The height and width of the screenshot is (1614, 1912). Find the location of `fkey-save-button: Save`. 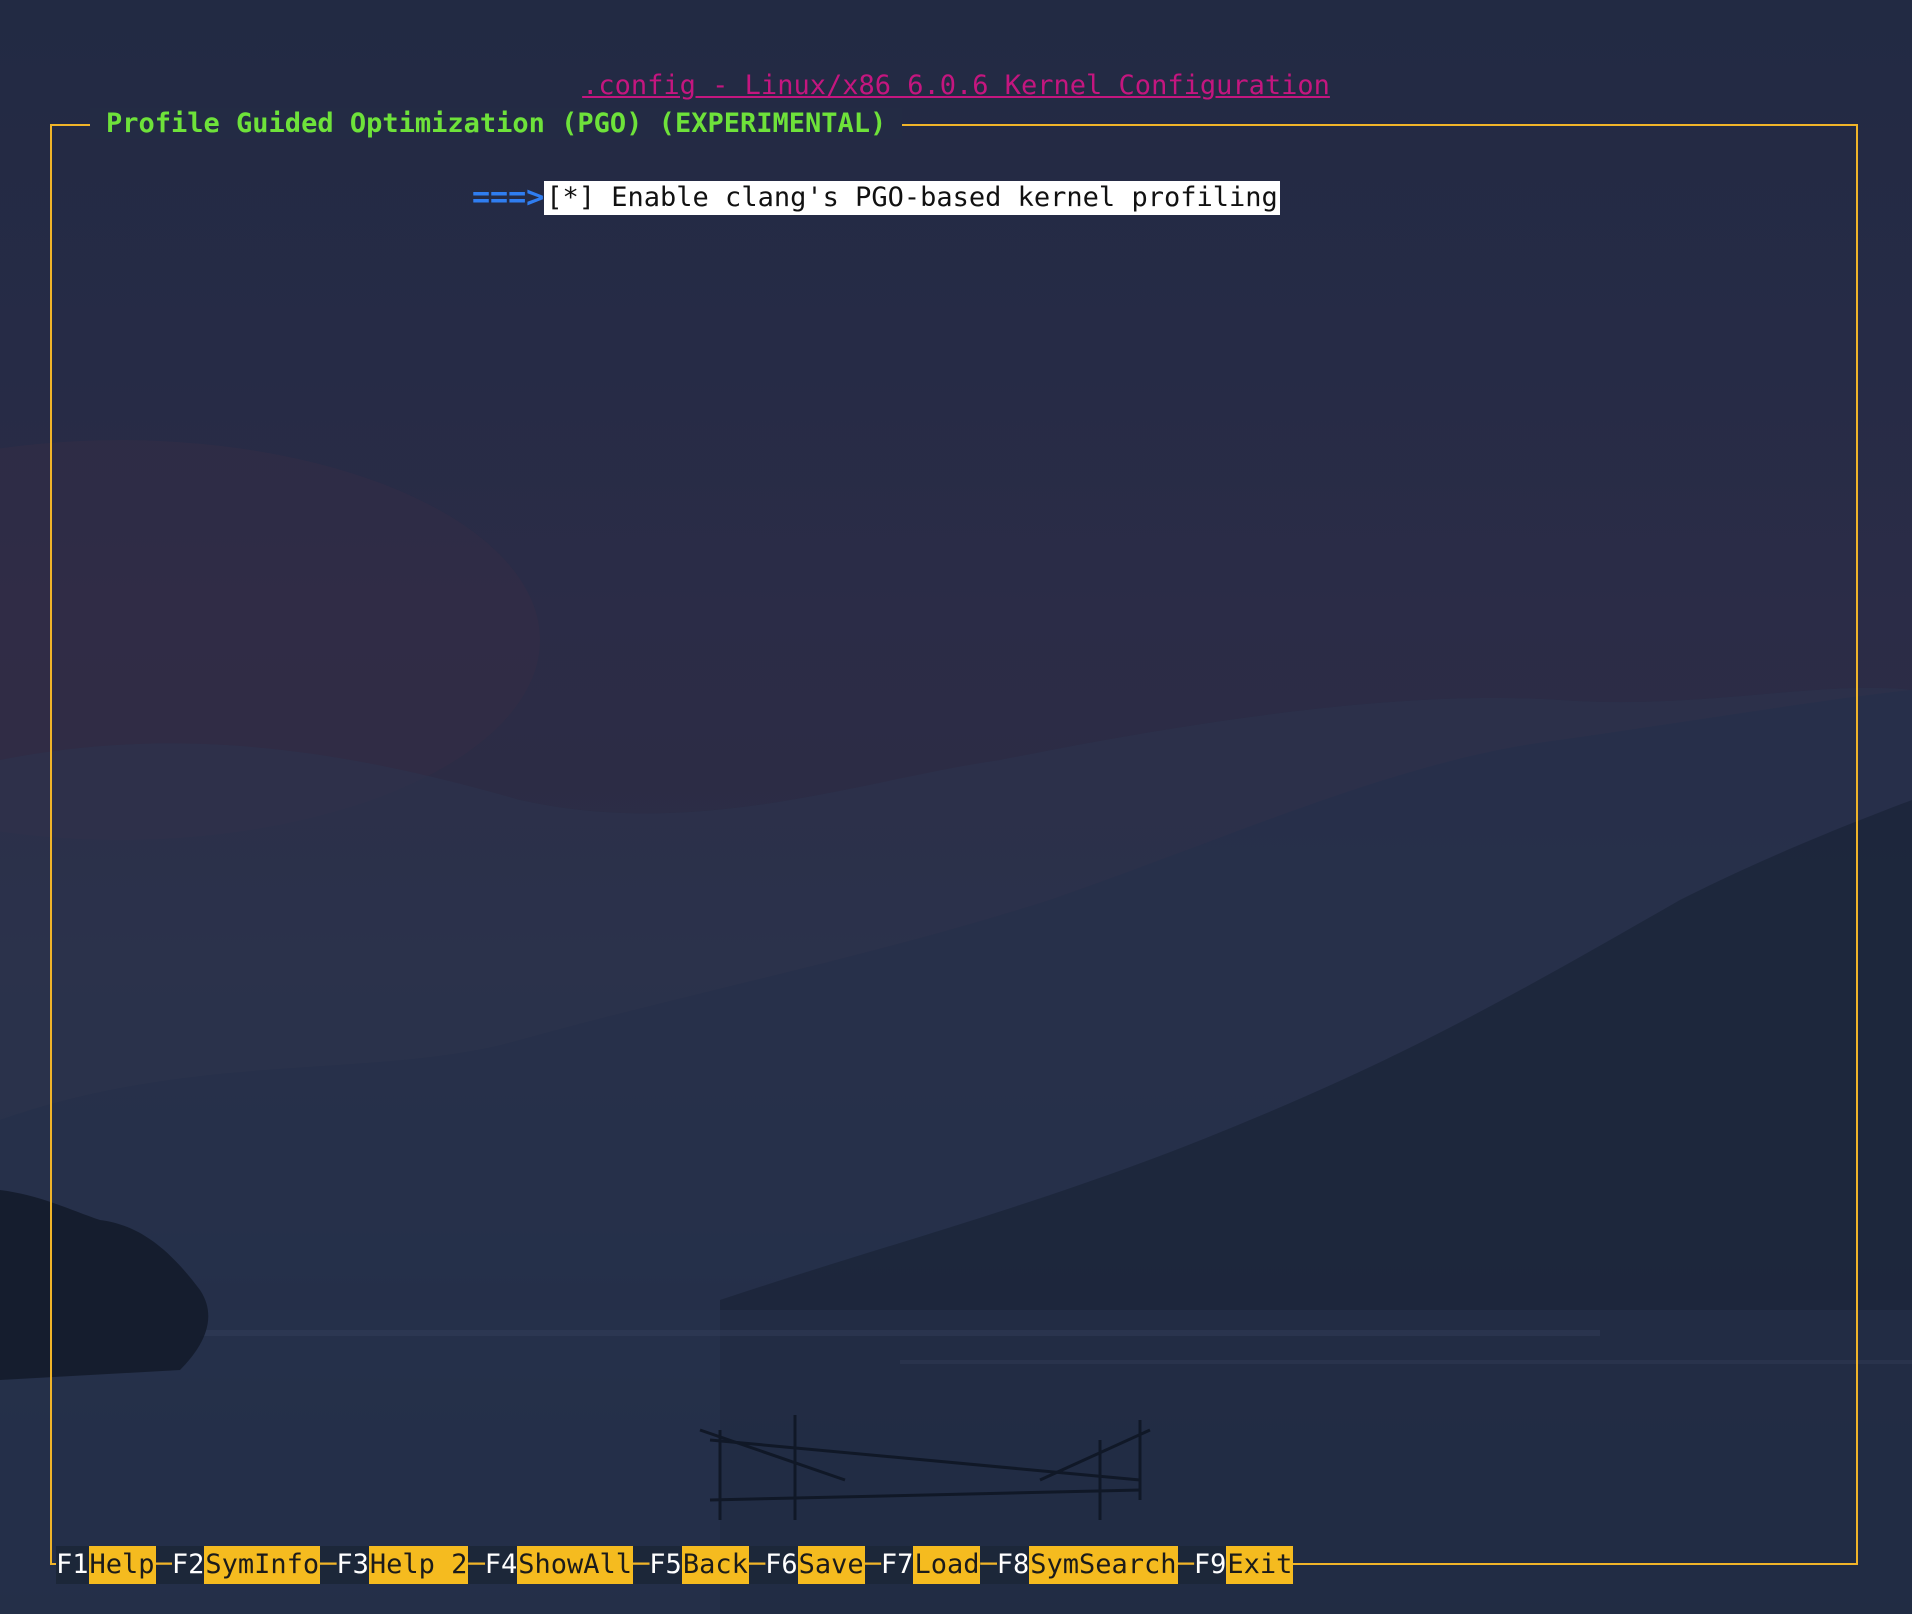

fkey-save-button: Save is located at coordinates (831, 1565).